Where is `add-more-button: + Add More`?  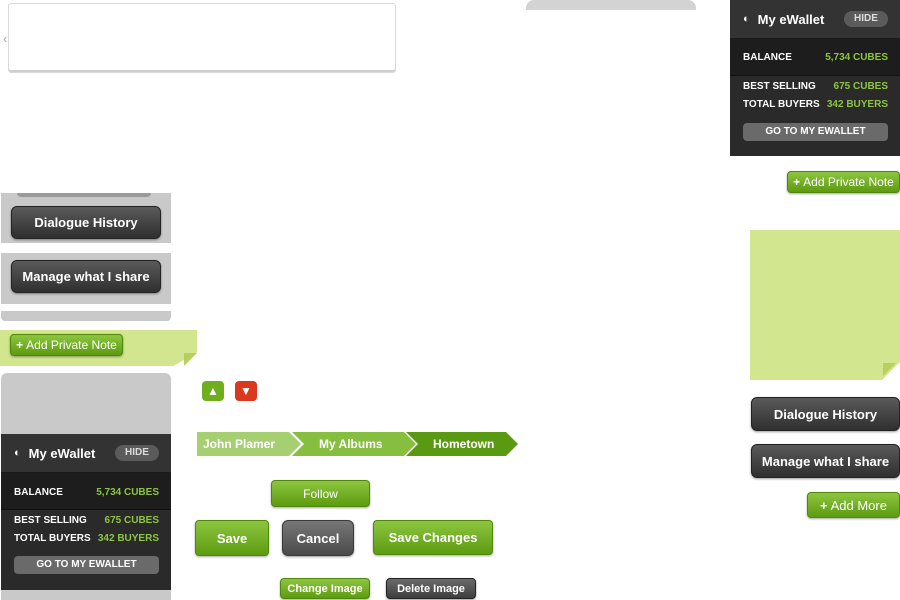
add-more-button: + Add More is located at coordinates (853, 505).